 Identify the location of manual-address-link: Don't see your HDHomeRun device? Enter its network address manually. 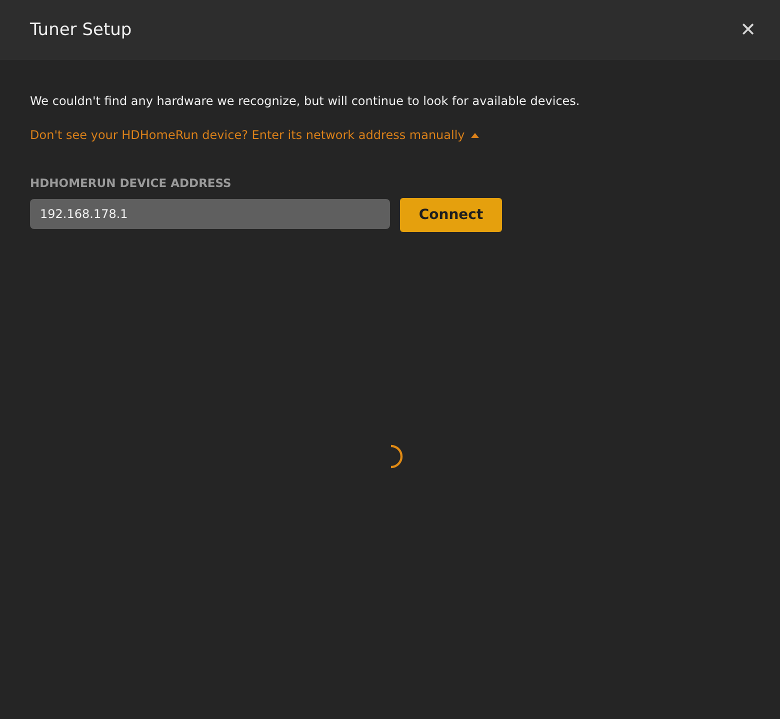
(247, 135).